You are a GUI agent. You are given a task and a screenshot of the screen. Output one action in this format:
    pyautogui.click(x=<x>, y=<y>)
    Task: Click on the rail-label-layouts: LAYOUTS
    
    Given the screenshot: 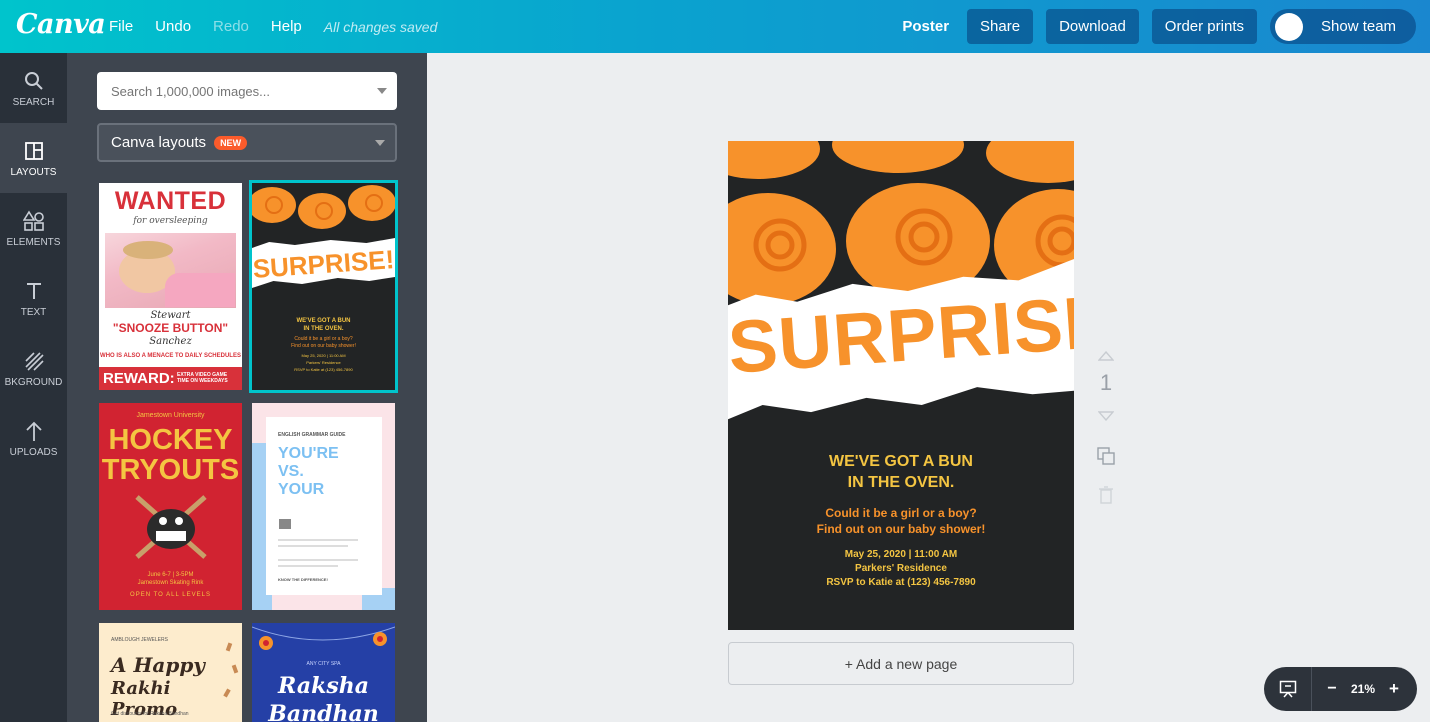 What is the action you would take?
    pyautogui.click(x=33, y=172)
    